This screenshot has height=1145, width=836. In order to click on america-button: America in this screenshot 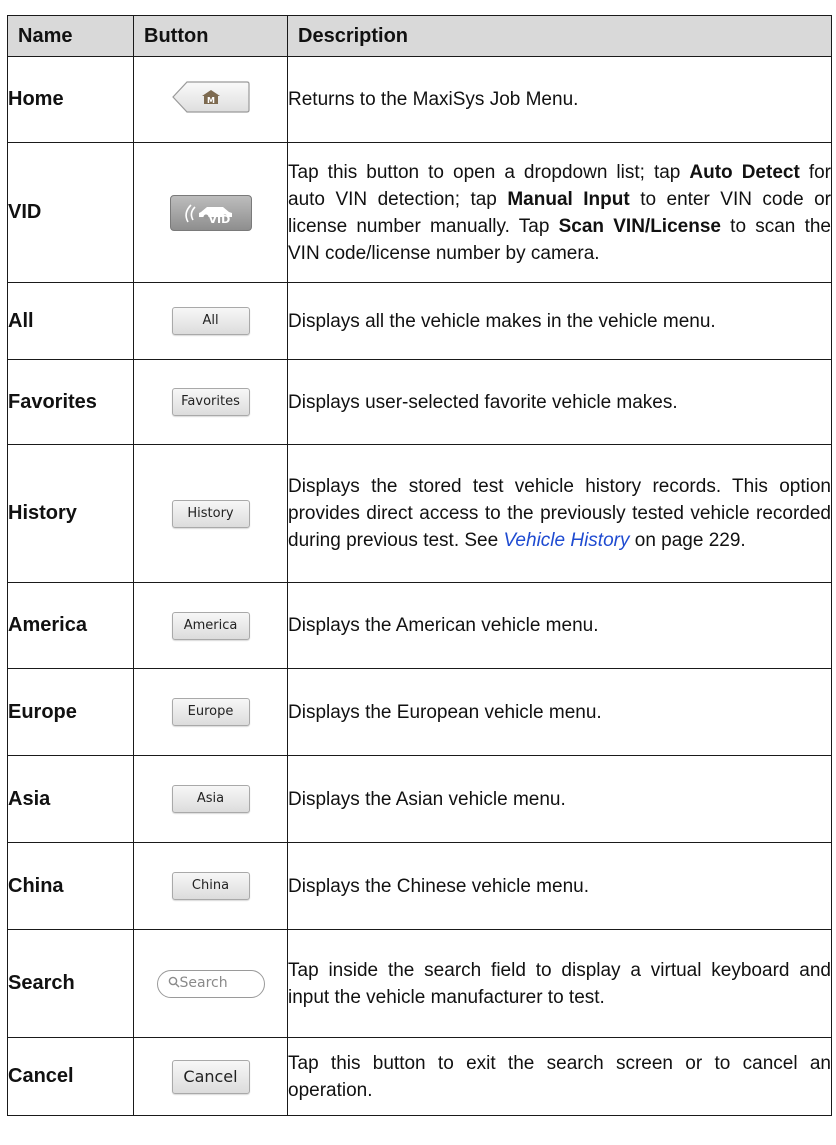, I will do `click(210, 625)`.